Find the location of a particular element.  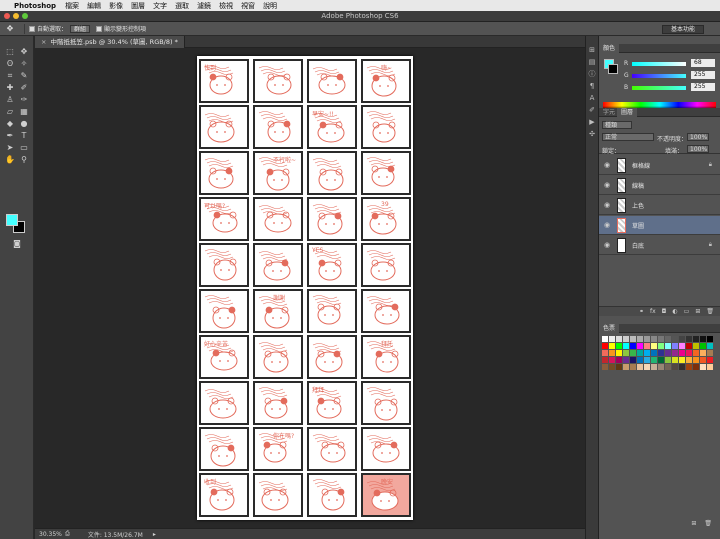

workspace-switcher: 基本功能 is located at coordinates (682, 29).